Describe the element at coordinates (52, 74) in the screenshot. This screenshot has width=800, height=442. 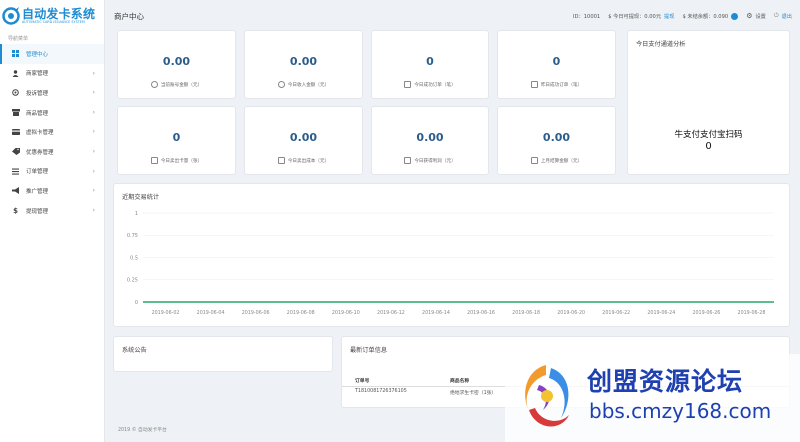
I see `sidebar-item-merchants: 商家管理 ›` at that location.